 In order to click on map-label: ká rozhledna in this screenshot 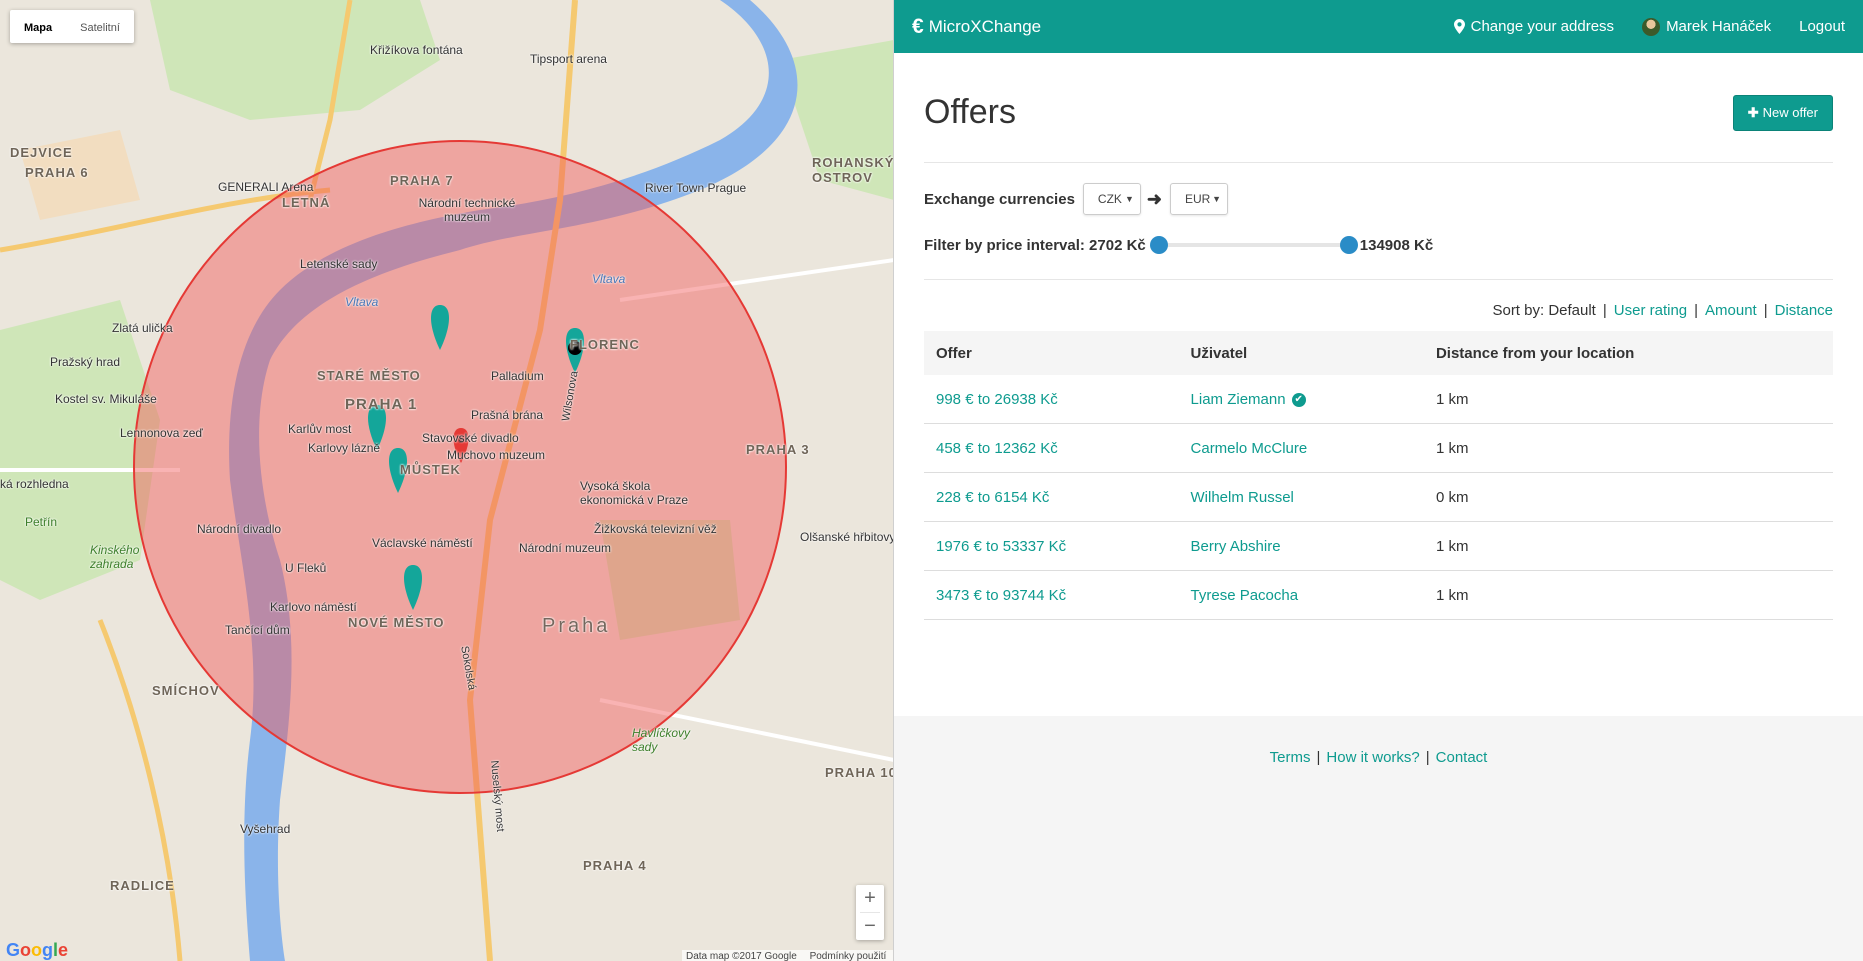, I will do `click(34, 484)`.